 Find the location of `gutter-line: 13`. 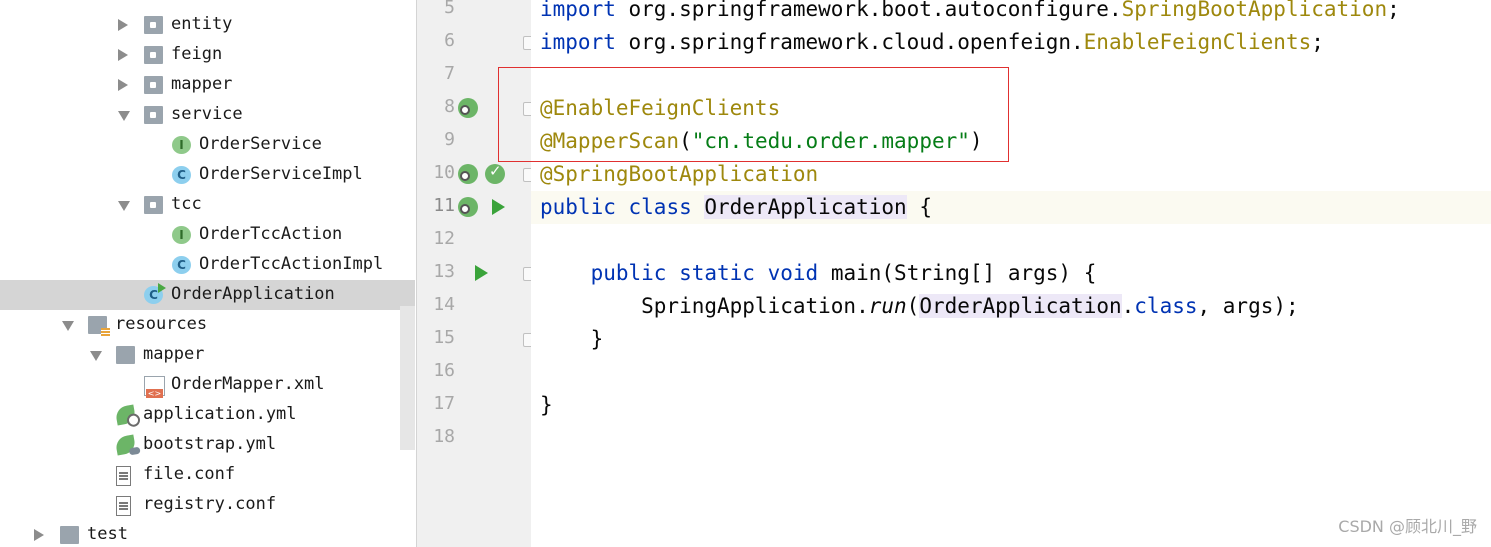

gutter-line: 13 is located at coordinates (477, 273).